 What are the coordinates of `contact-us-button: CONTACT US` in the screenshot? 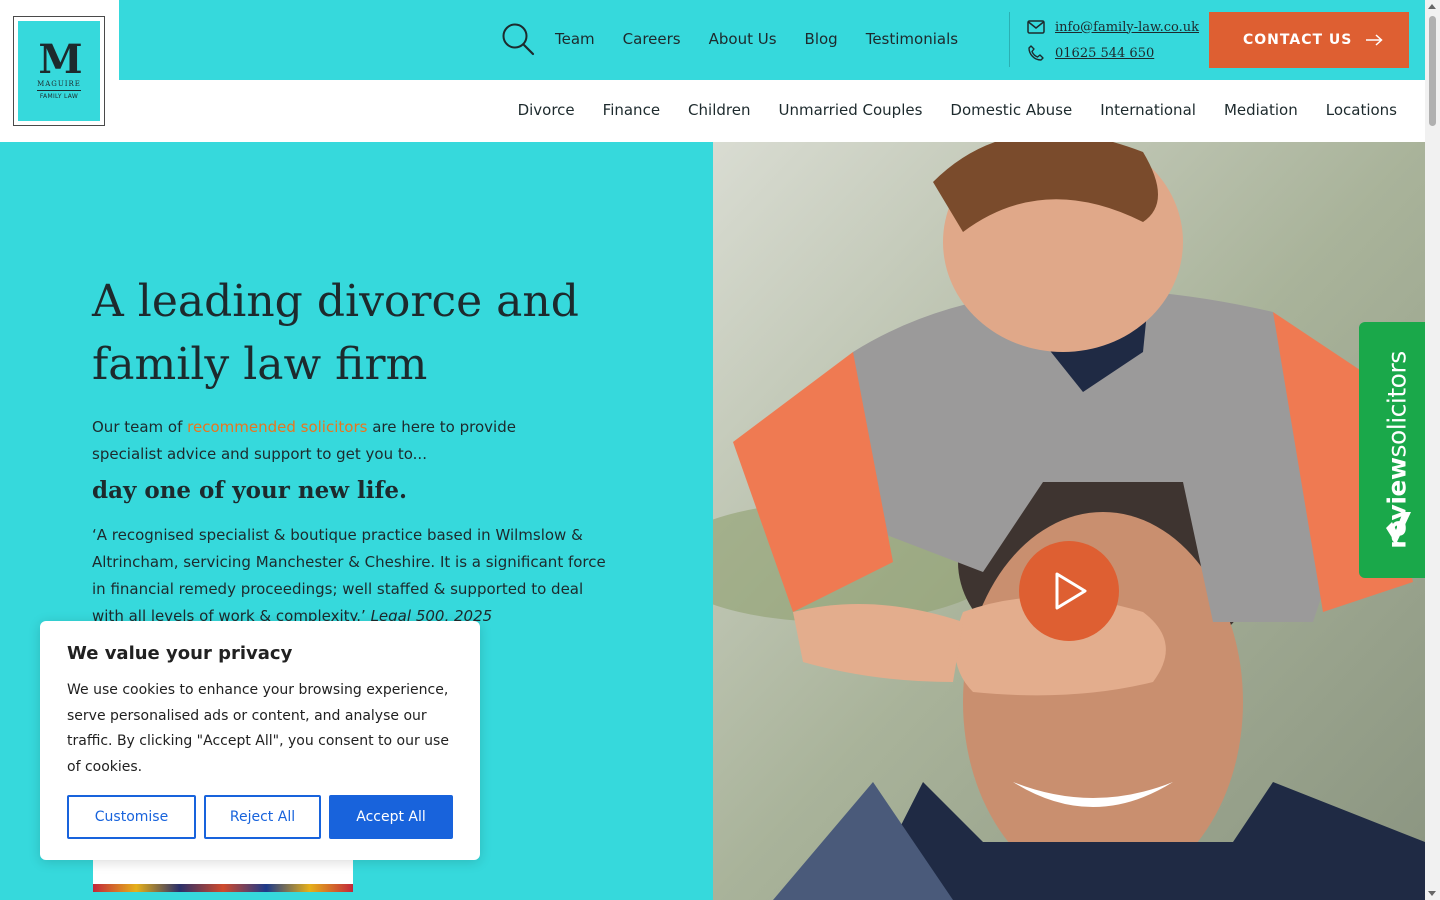 It's located at (1309, 40).